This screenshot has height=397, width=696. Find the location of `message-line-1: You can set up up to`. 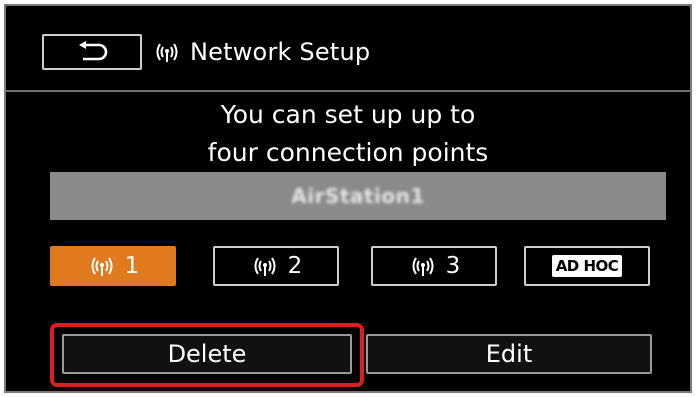

message-line-1: You can set up up to is located at coordinates (348, 114).